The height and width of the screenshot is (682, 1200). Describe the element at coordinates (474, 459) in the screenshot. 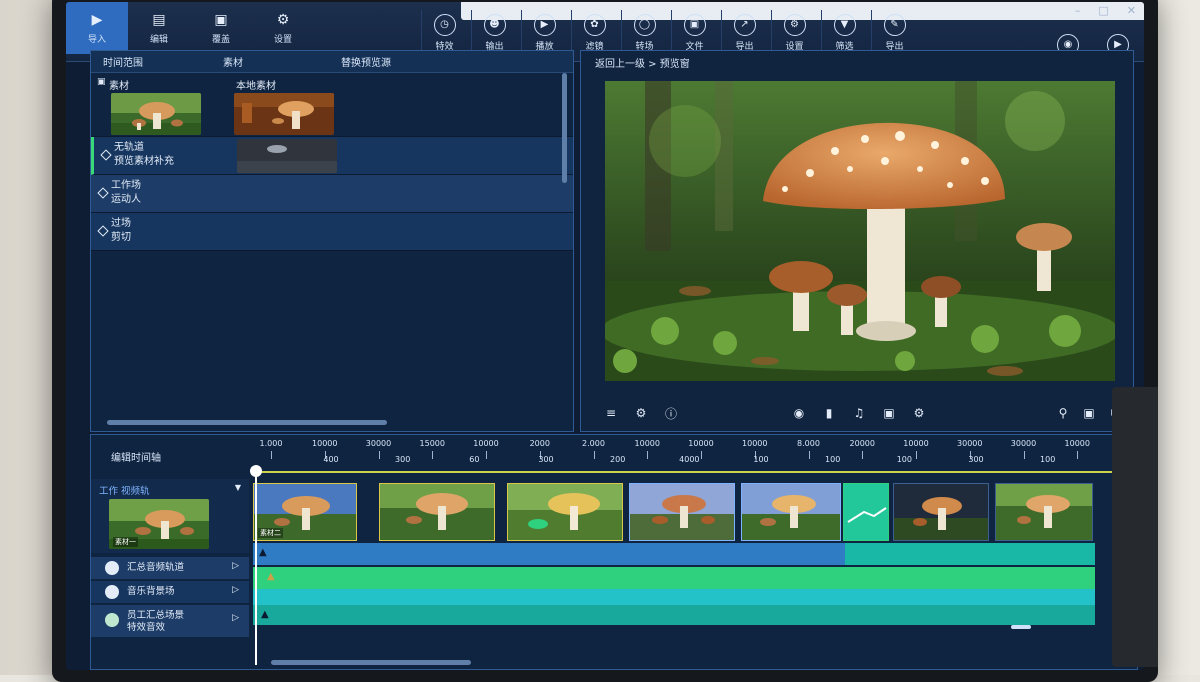

I see `ruler-sublabel: 60` at that location.